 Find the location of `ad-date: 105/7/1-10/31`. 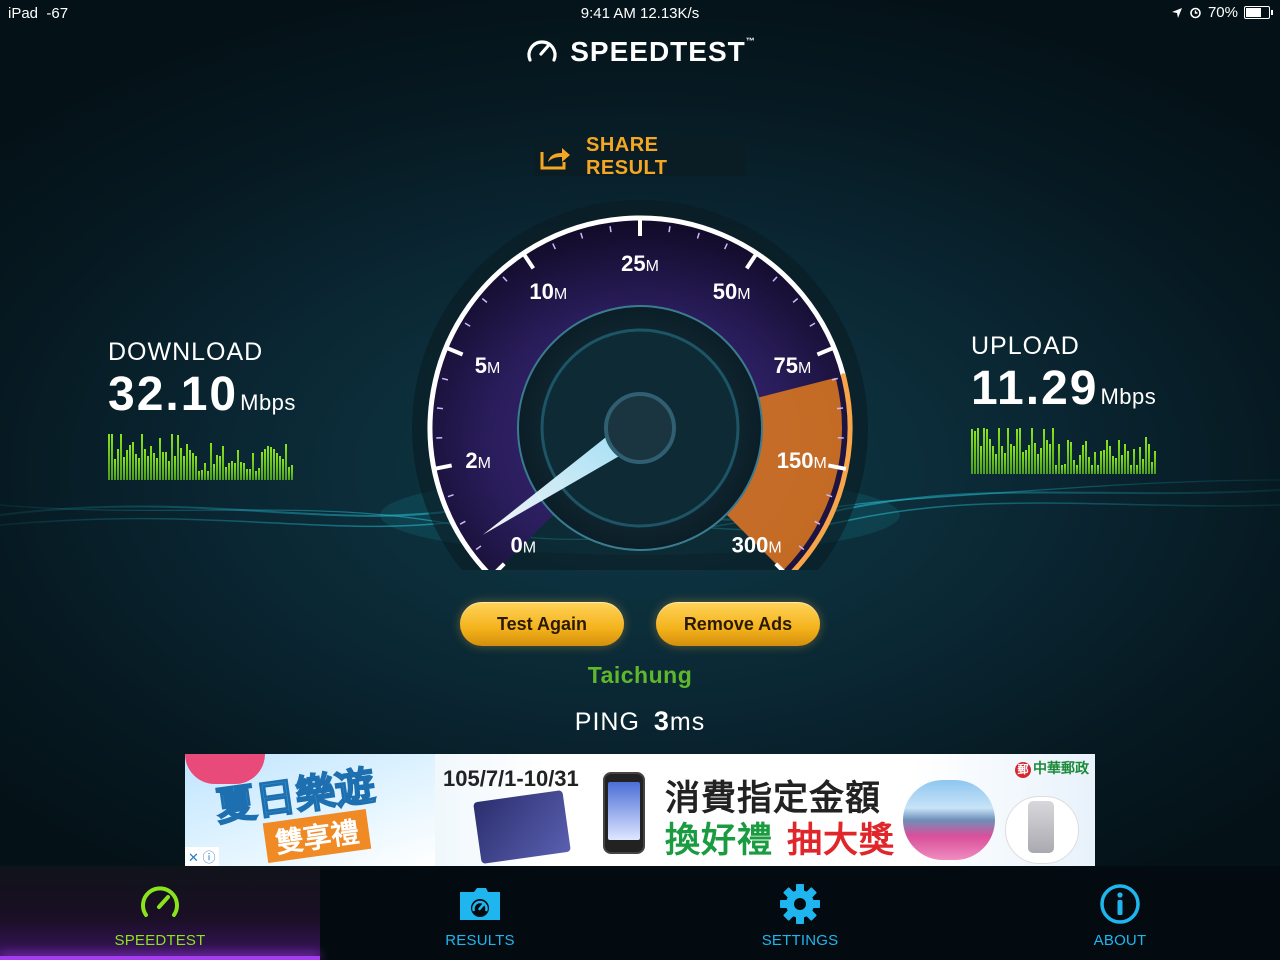

ad-date: 105/7/1-10/31 is located at coordinates (511, 778).